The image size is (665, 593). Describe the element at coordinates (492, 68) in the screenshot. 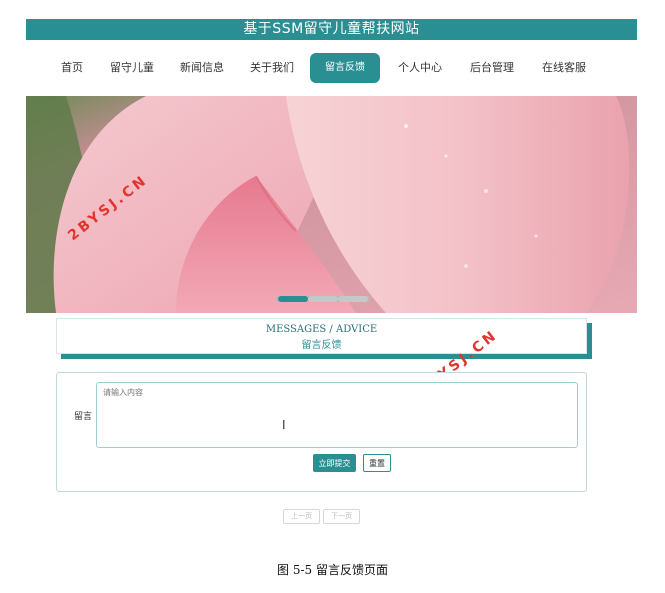

I see `nav-admin: 后台管理` at that location.